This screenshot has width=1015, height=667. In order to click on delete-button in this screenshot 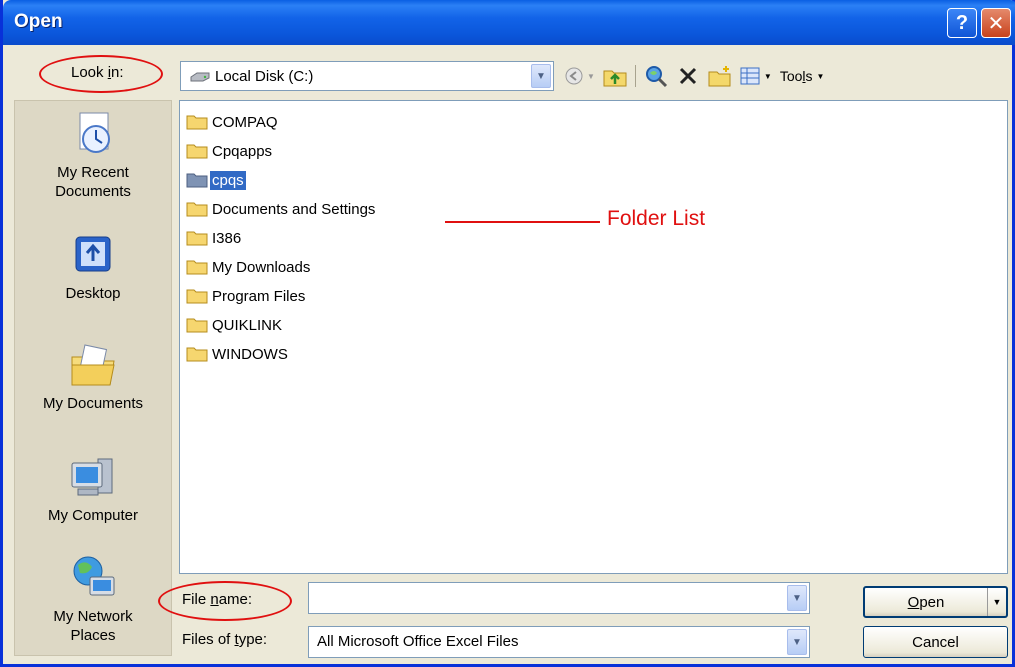, I will do `click(688, 76)`.